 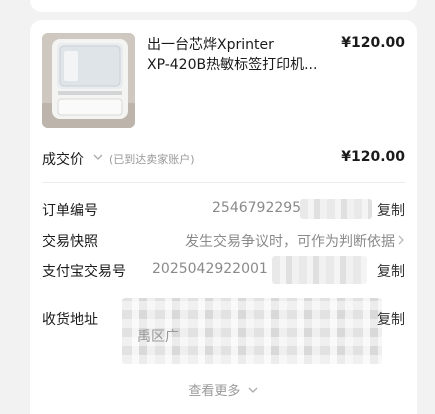 What do you see at coordinates (373, 43) in the screenshot?
I see `product-price: ¥120.00` at bounding box center [373, 43].